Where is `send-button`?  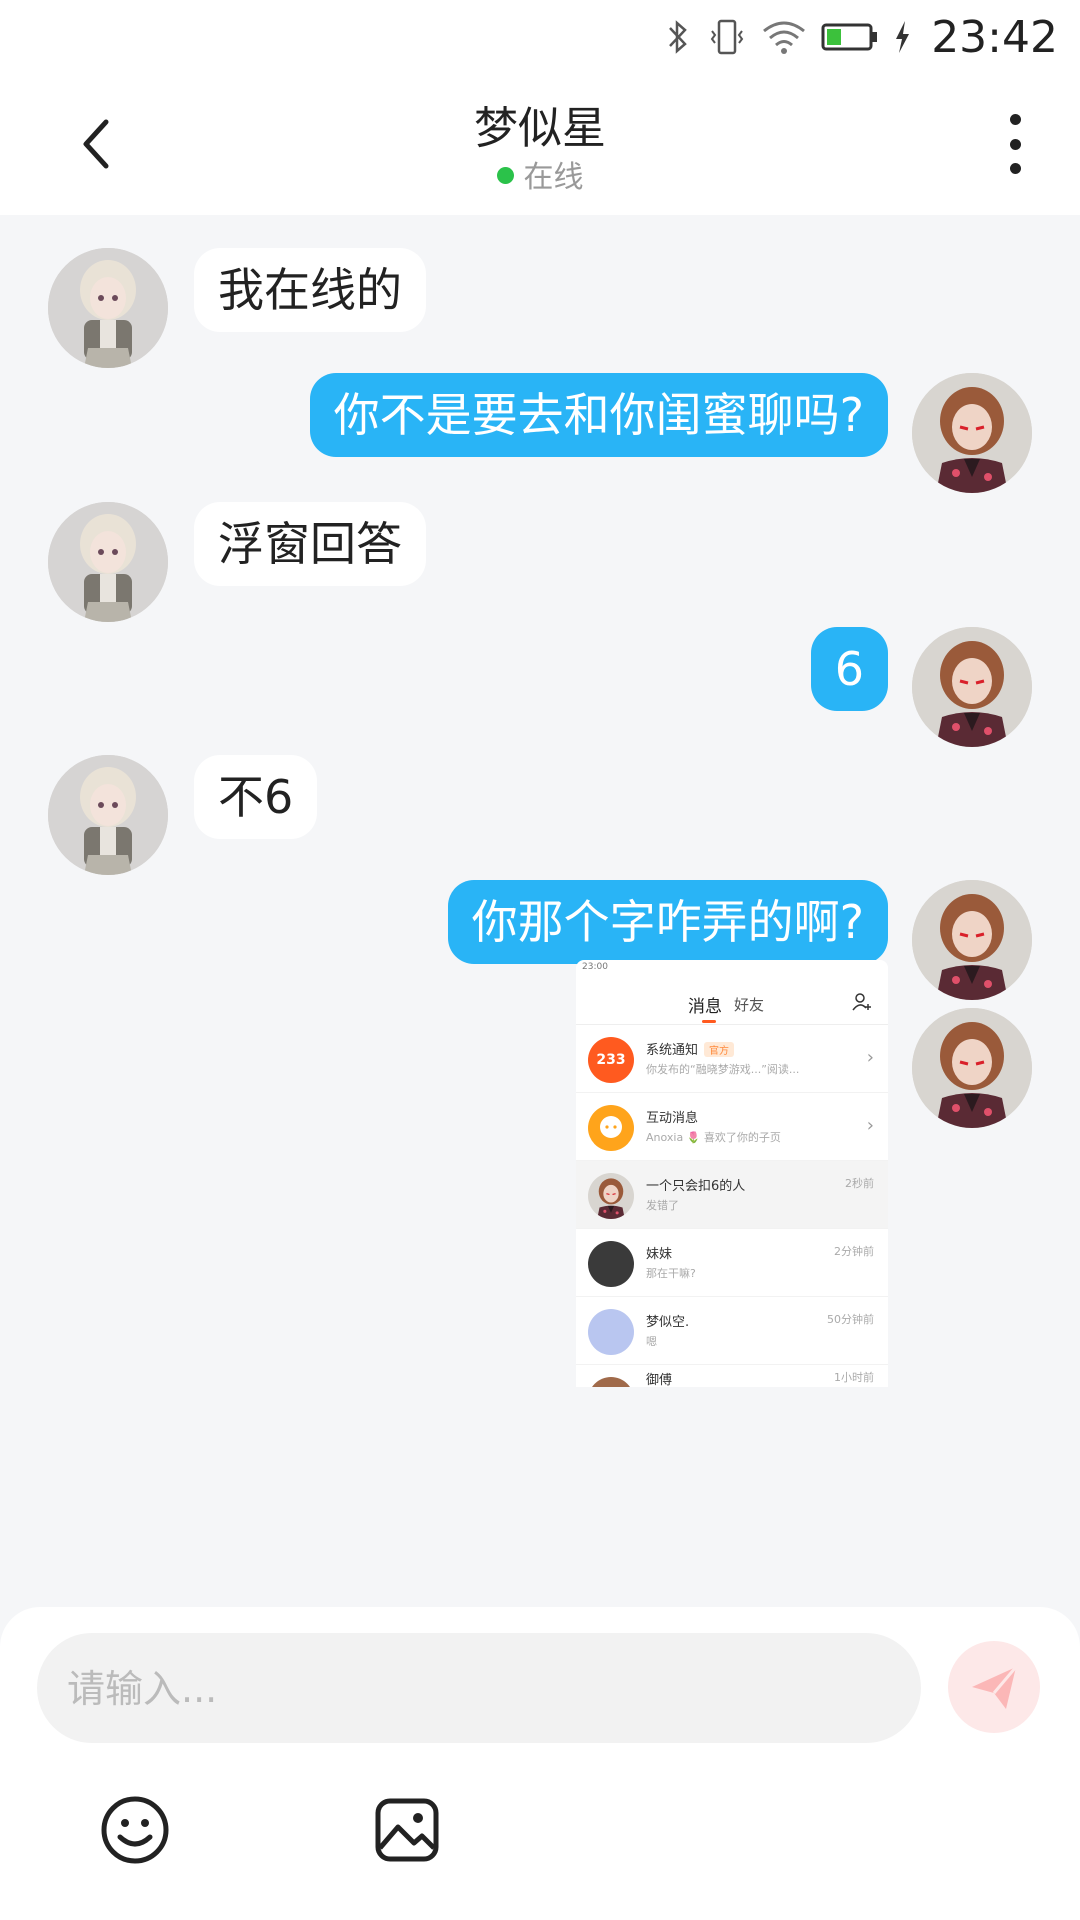
send-button is located at coordinates (994, 1687).